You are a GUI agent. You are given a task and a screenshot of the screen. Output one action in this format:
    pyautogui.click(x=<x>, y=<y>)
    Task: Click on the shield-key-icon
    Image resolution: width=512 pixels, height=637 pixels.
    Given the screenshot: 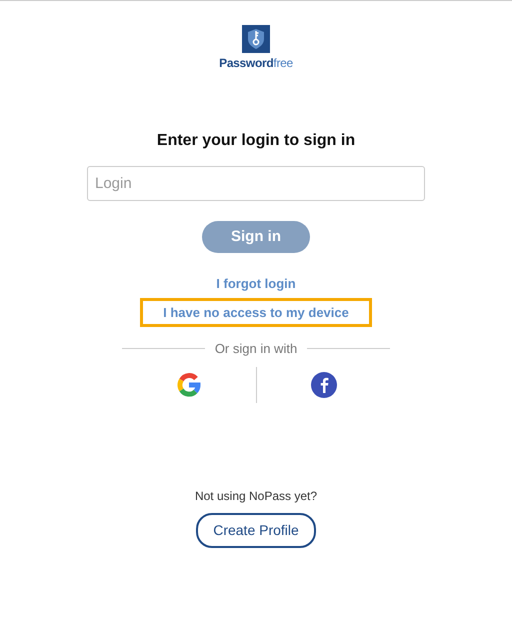 What is the action you would take?
    pyautogui.click(x=256, y=39)
    